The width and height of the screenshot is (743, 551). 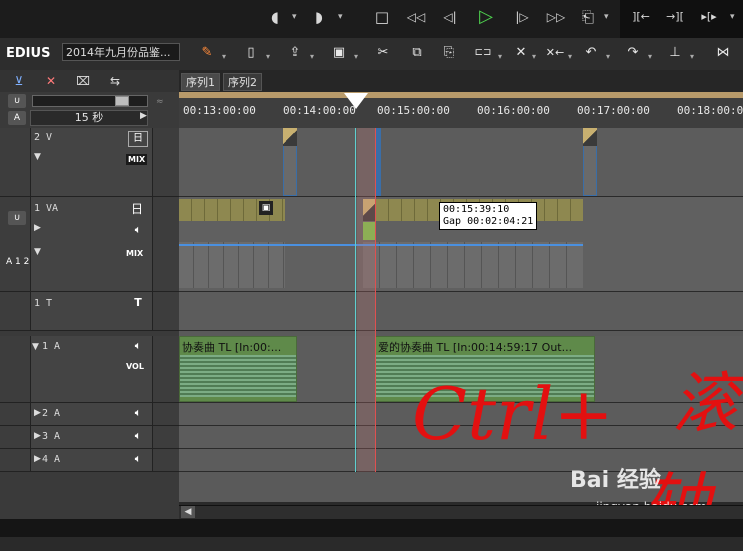 I want to click on save-dropdown-icon: ▾, so click(x=356, y=56).